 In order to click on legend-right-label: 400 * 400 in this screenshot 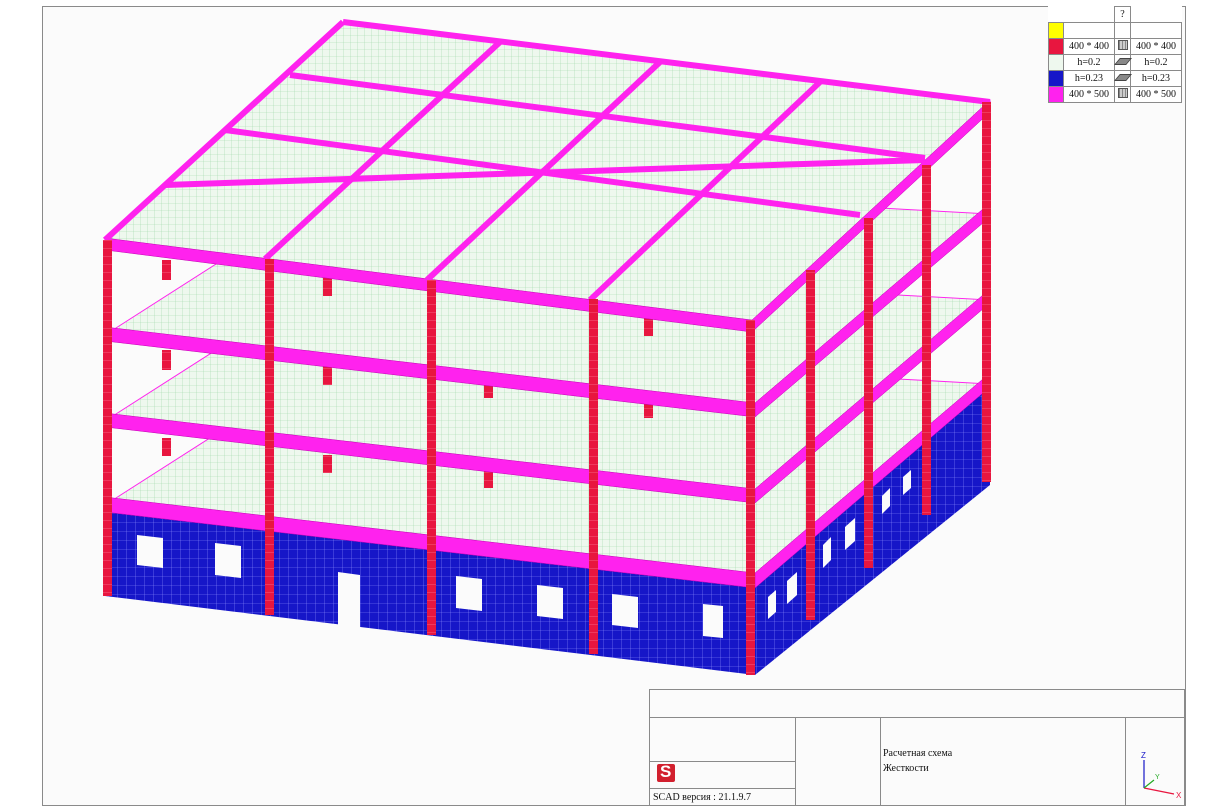, I will do `click(1156, 46)`.